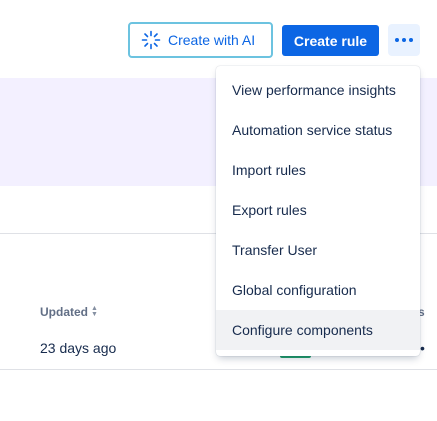  I want to click on menu-item-transfer-user: Transfer User, so click(318, 250).